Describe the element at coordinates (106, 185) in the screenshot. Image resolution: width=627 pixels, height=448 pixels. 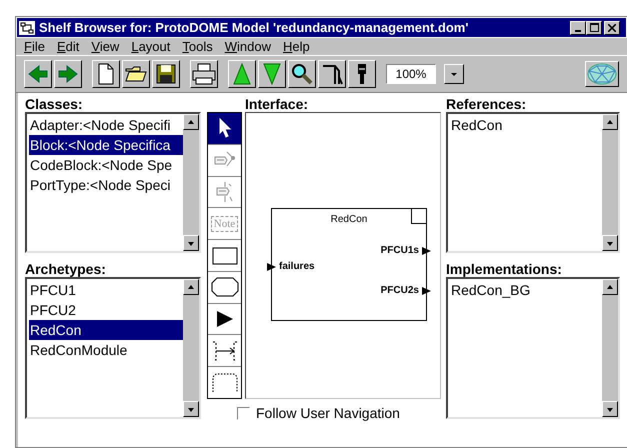
I see `list-item: PortType:<Node Speci` at that location.